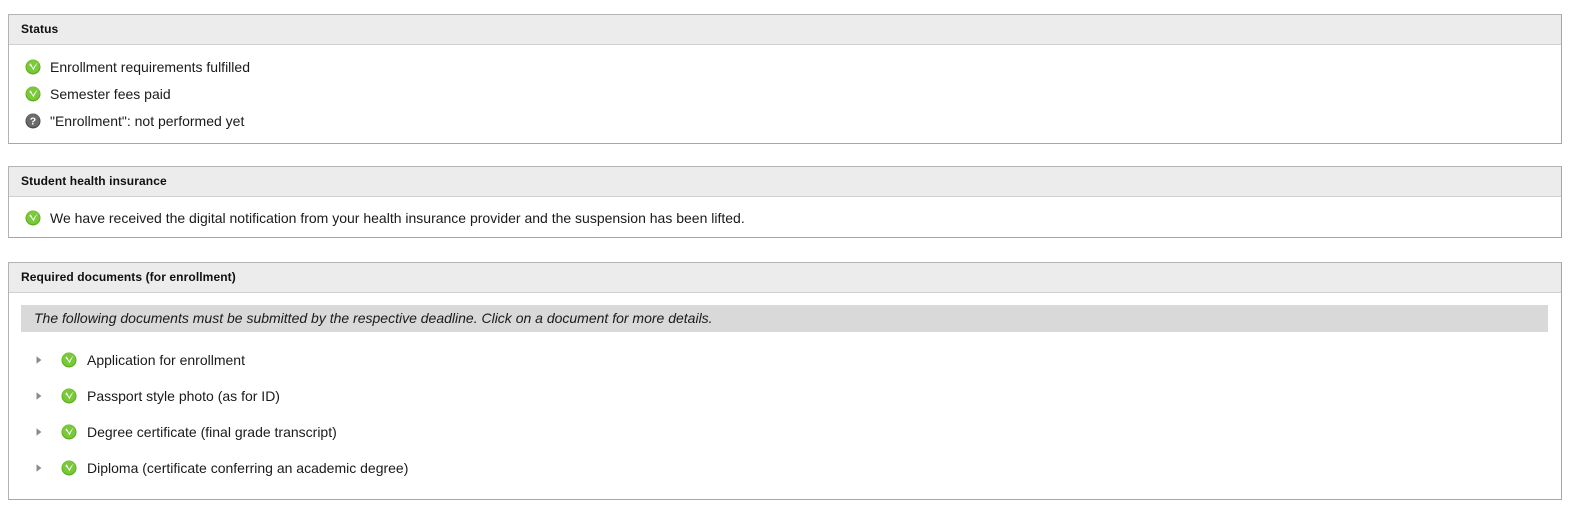  Describe the element at coordinates (166, 360) in the screenshot. I see `document-label: Application for enrollment` at that location.